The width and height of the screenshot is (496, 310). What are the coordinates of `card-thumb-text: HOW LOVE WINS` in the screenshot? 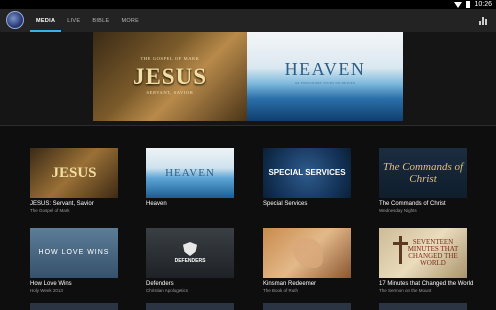 It's located at (74, 252).